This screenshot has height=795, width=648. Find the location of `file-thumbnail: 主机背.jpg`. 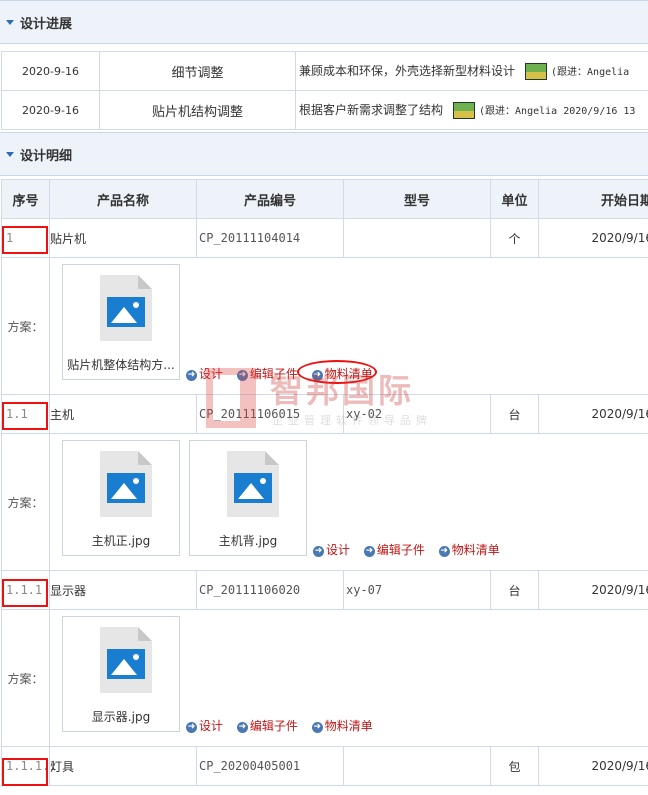

file-thumbnail: 主机背.jpg is located at coordinates (248, 498).